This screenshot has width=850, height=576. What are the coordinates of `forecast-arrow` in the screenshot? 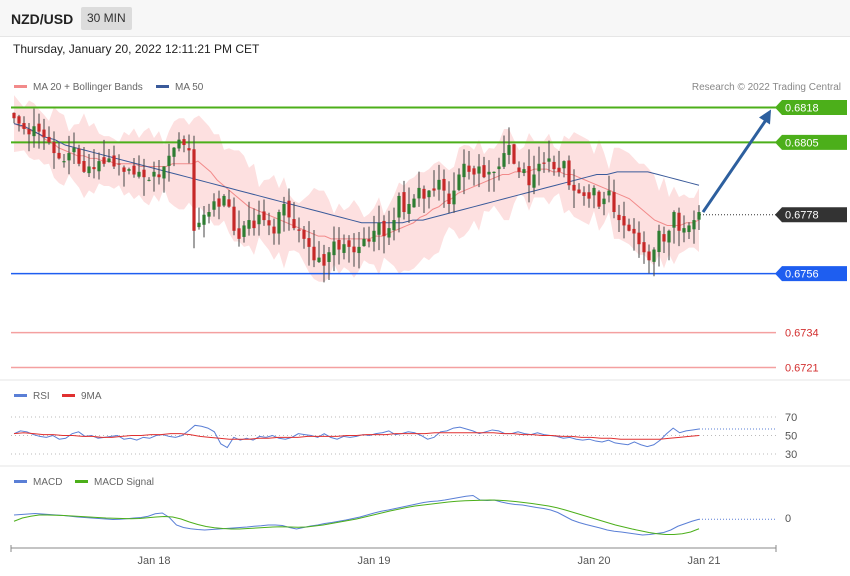 It's located at (736, 161).